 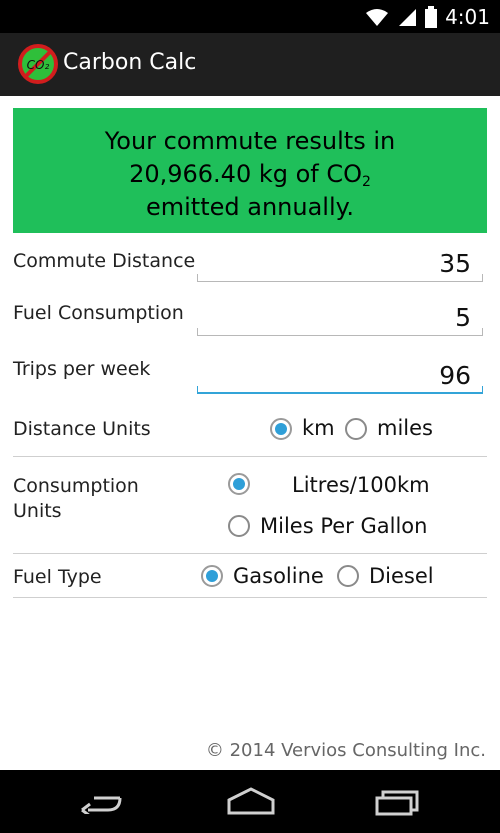 I want to click on gasoline-radio, so click(x=212, y=576).